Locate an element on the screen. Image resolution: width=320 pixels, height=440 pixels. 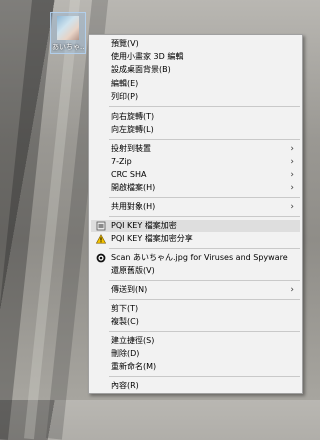
menu-item-restore-previous: 還原舊版(V) is located at coordinates (195, 271).